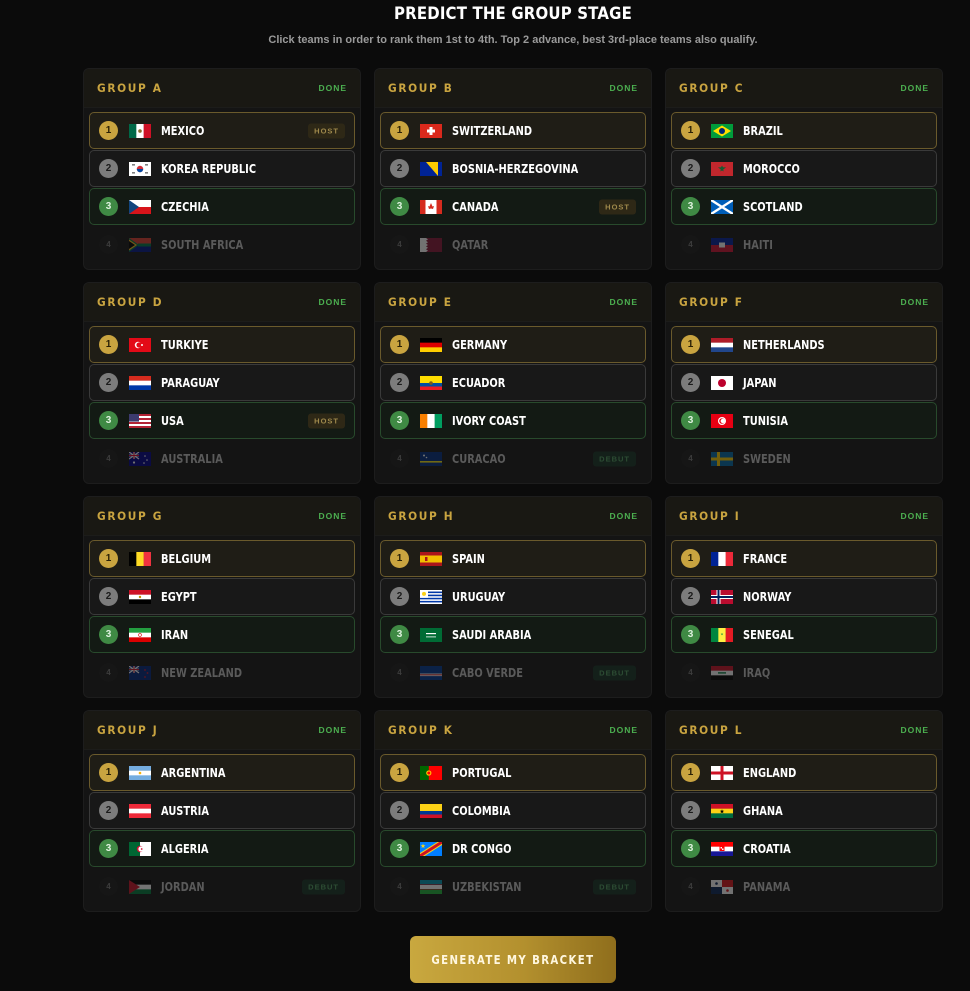  I want to click on team-row-south-africa: 4 SOUTH AFRICA, so click(222, 244).